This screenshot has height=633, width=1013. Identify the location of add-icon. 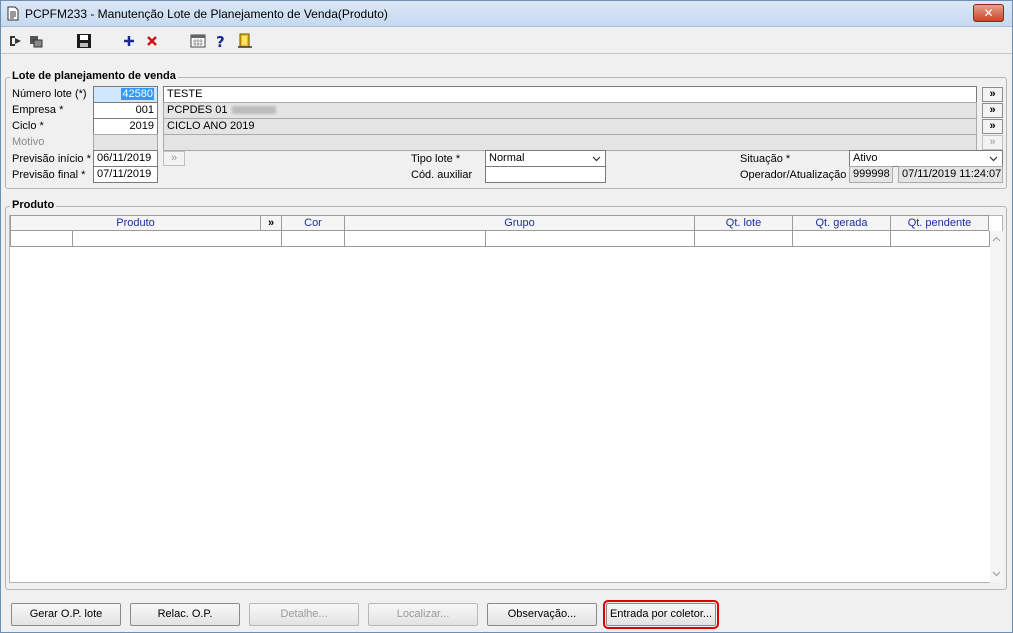
(129, 41).